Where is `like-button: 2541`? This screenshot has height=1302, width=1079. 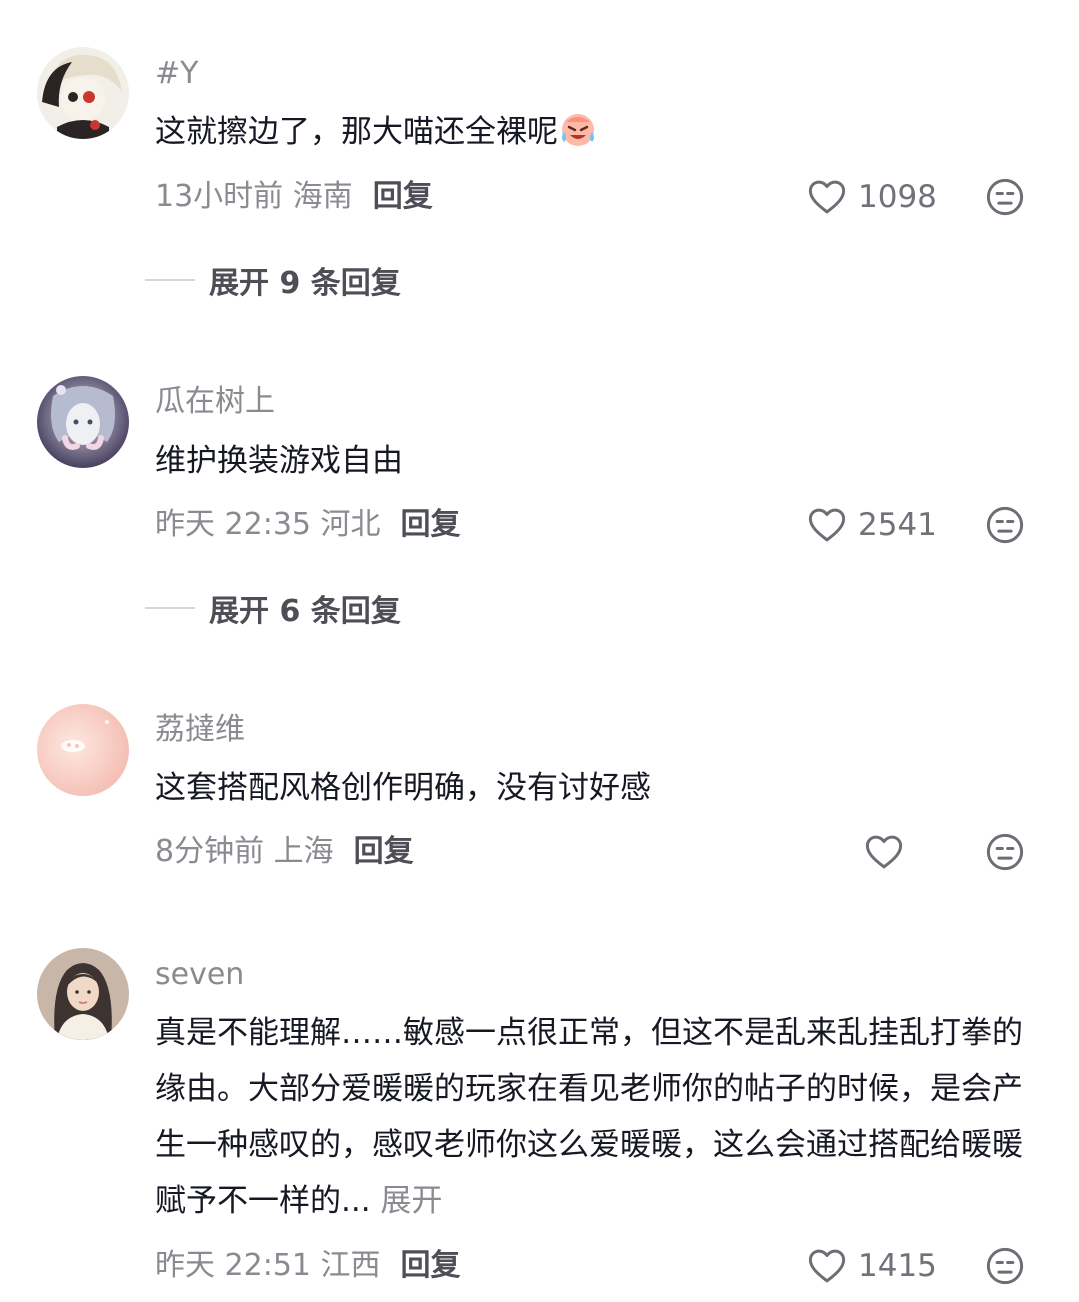
like-button: 2541 is located at coordinates (871, 525).